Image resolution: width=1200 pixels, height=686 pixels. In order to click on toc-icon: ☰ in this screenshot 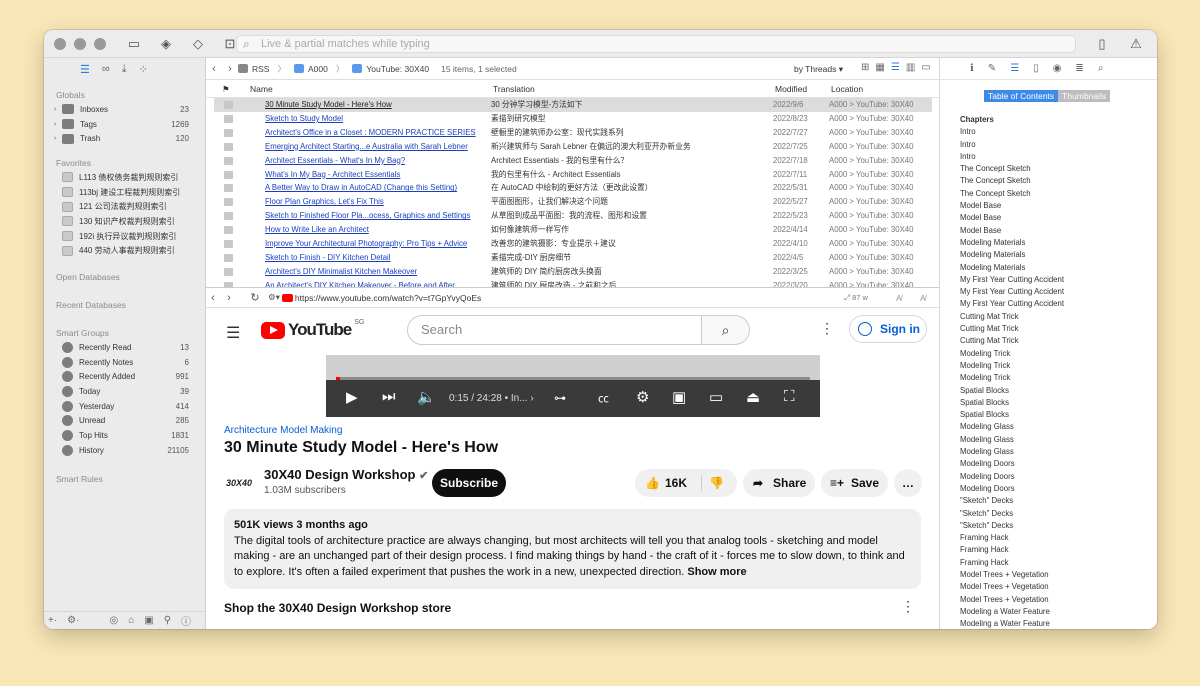, I will do `click(1014, 68)`.